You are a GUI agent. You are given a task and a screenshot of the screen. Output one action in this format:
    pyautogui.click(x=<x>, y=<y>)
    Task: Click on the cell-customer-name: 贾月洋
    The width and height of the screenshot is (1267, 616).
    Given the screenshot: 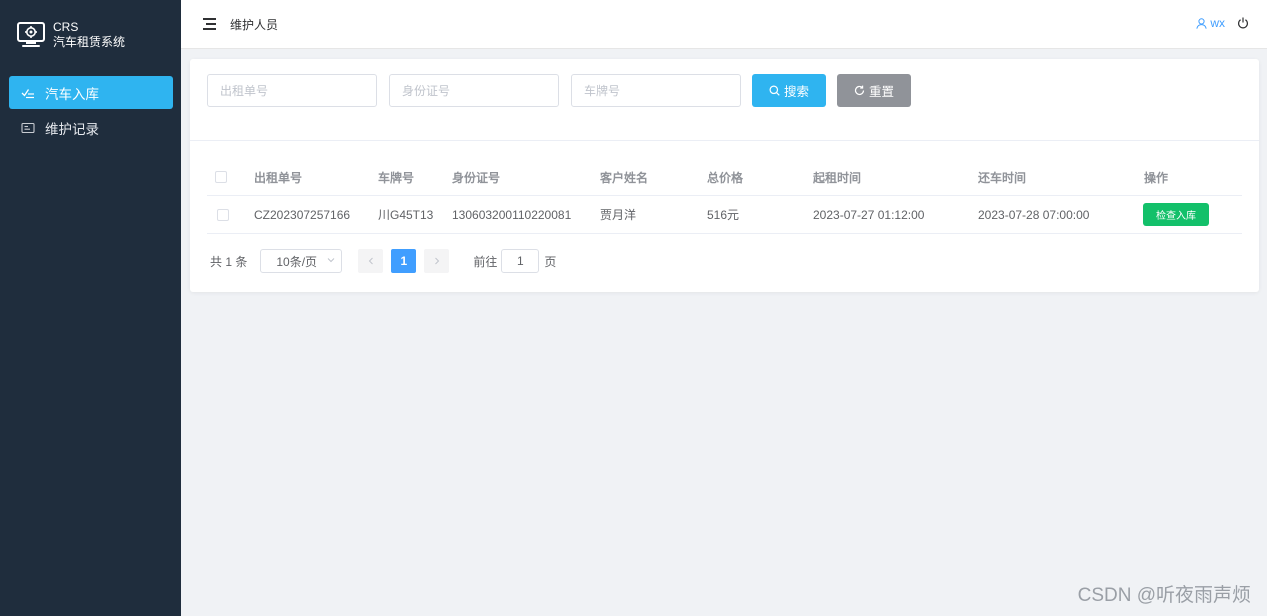 What is the action you would take?
    pyautogui.click(x=618, y=215)
    